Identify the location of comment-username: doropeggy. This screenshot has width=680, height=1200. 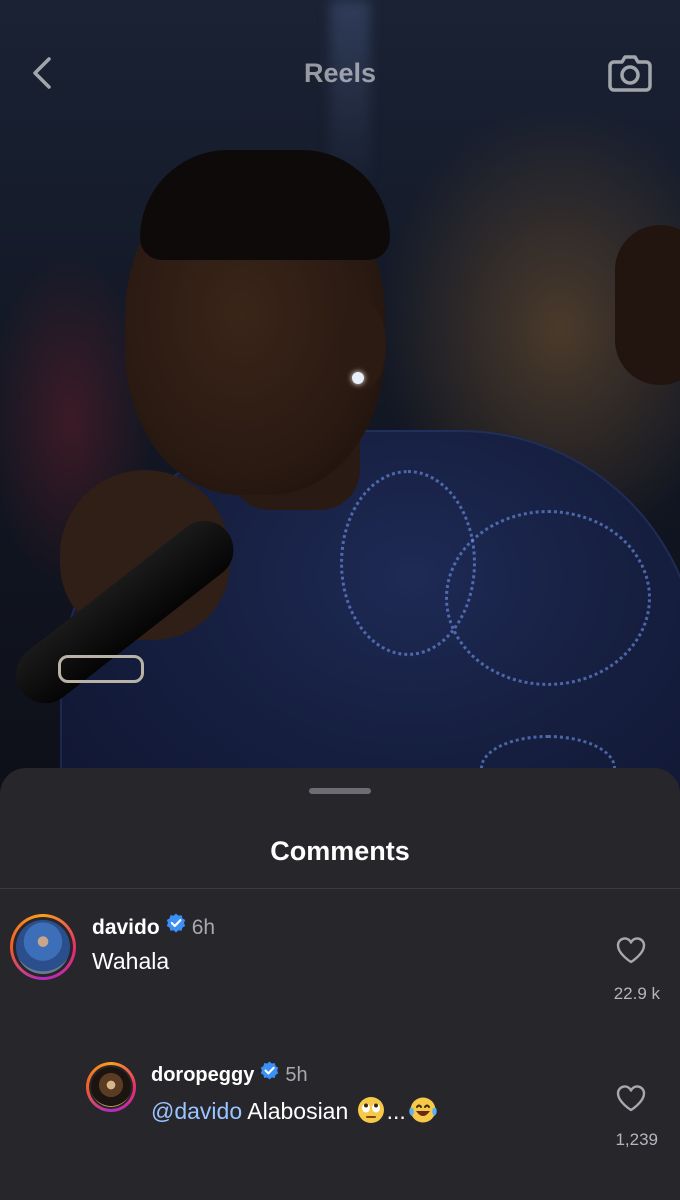
(202, 1075).